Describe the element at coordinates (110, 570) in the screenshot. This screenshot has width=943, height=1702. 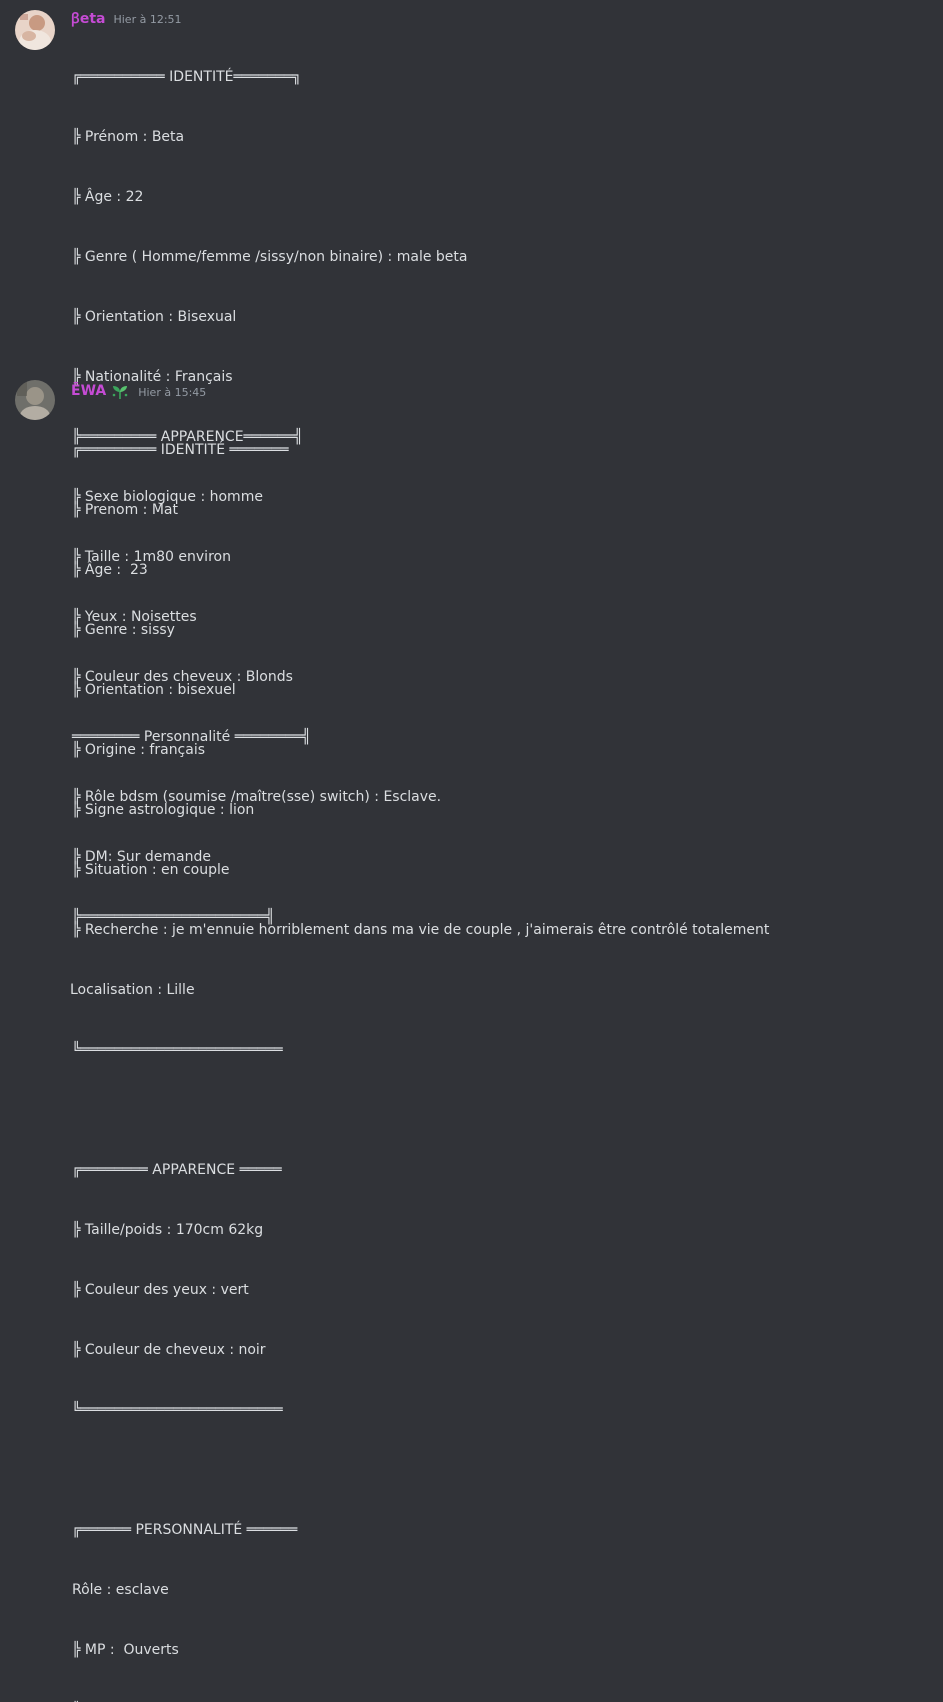
I see `message-line: ╠ Âge : 23` at that location.